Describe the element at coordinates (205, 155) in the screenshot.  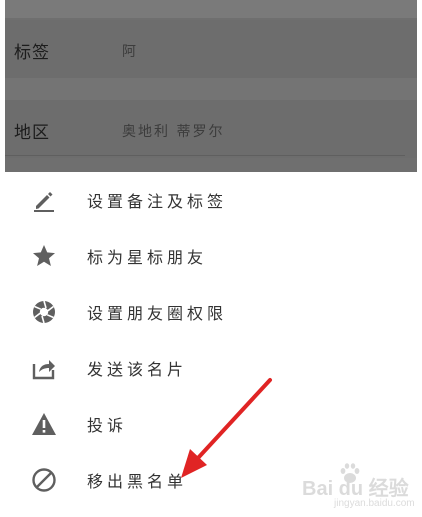
I see `profile-divider` at that location.